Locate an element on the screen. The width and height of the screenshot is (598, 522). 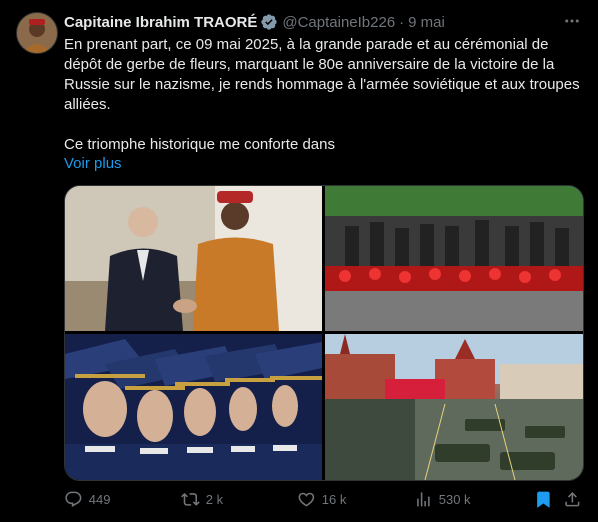
avatar-image is located at coordinates (37, 33).